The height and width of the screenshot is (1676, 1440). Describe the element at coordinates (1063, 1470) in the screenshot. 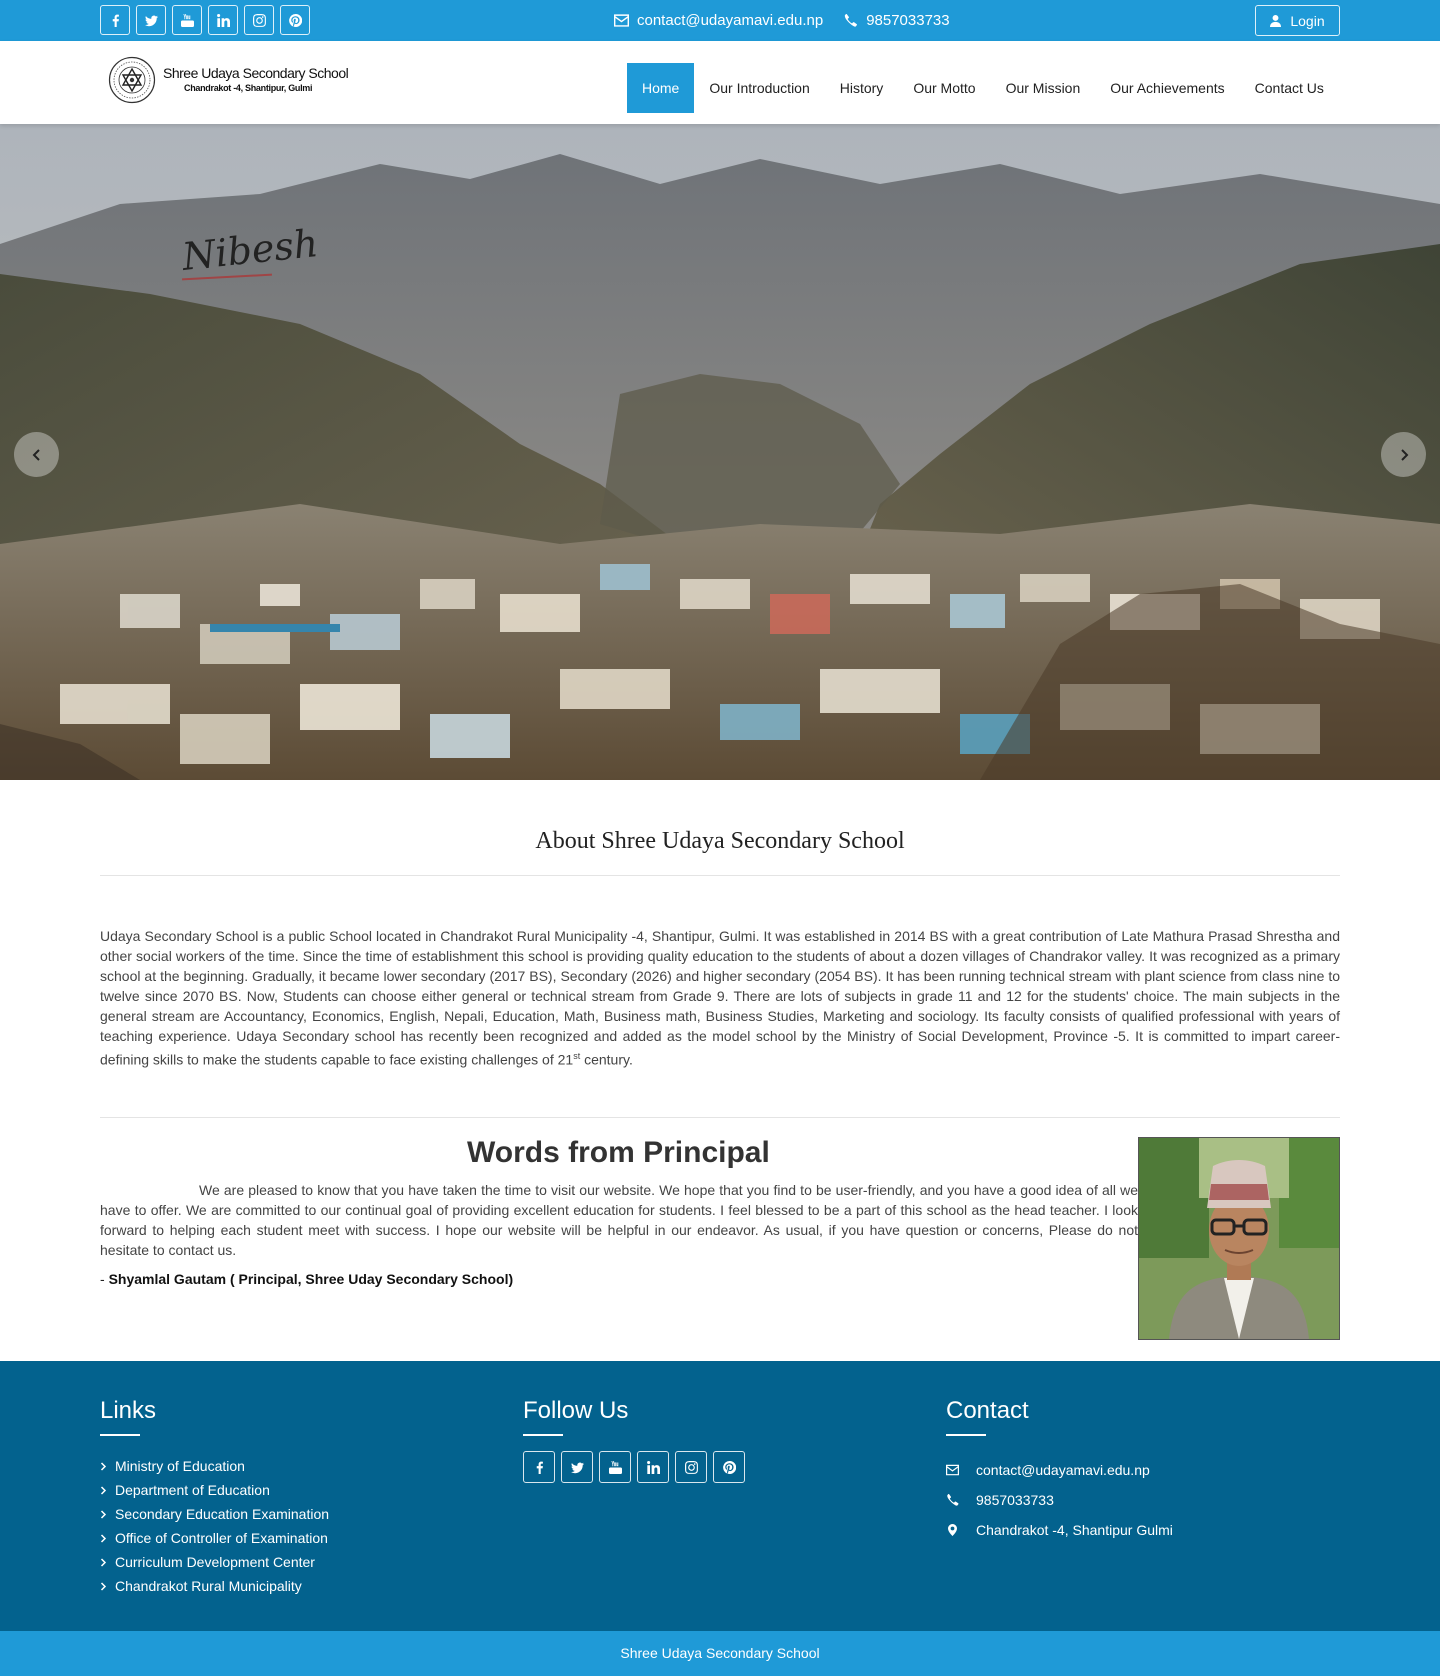

I see `footer-email: contact@udayamavi.edu.np` at that location.